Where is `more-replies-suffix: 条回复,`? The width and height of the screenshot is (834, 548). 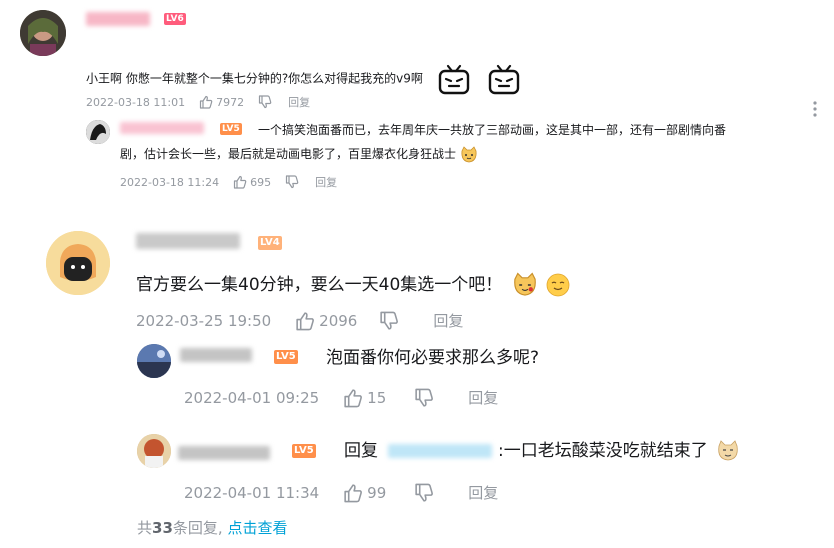 more-replies-suffix: 条回复, is located at coordinates (197, 528).